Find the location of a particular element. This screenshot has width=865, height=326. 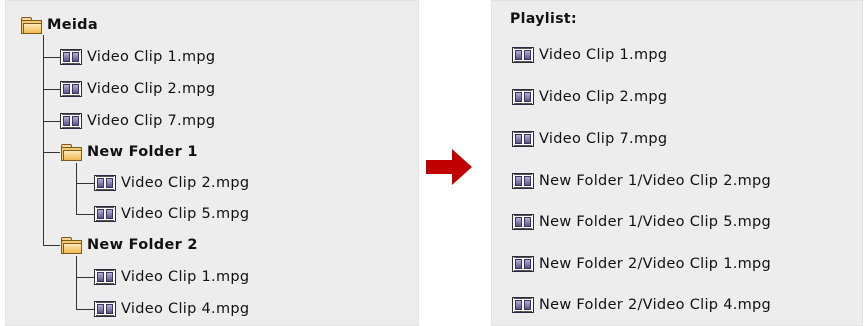

playlist-item: New Folder 1/Video Clip 5.mpg is located at coordinates (641, 222).